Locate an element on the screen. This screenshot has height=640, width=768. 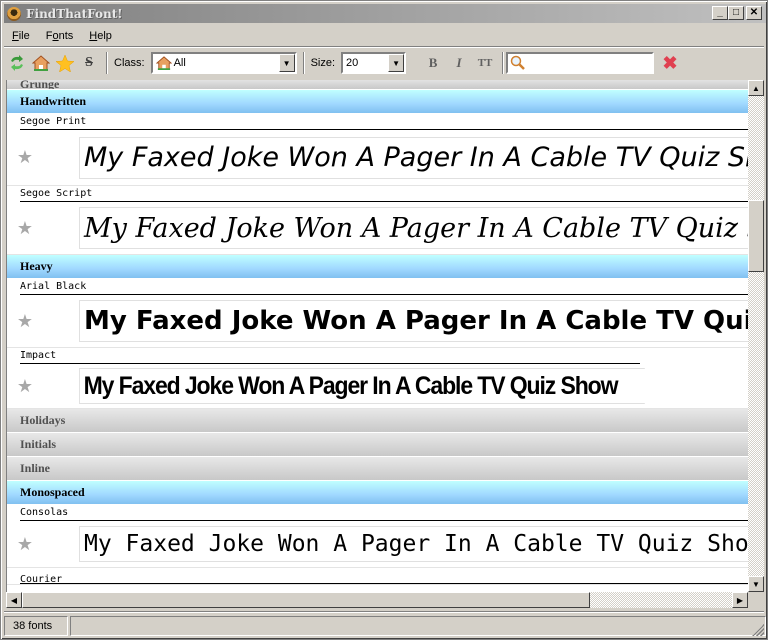
horizontal-scroll-thumb is located at coordinates (306, 600).